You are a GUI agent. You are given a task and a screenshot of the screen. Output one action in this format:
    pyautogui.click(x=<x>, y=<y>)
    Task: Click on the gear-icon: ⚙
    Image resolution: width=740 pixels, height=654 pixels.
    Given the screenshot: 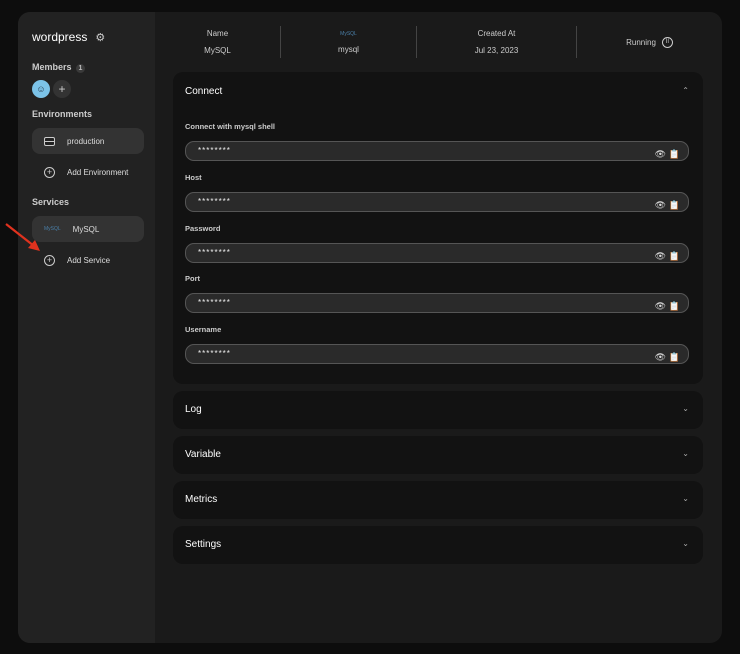 What is the action you would take?
    pyautogui.click(x=100, y=37)
    